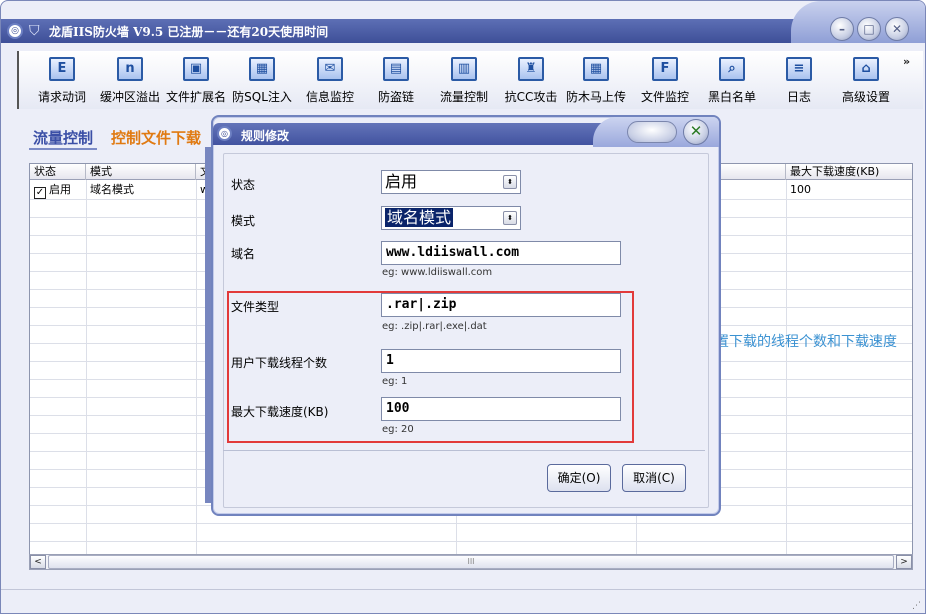  What do you see at coordinates (664, 97) in the screenshot?
I see `toolbar-label: 文件监控` at bounding box center [664, 97].